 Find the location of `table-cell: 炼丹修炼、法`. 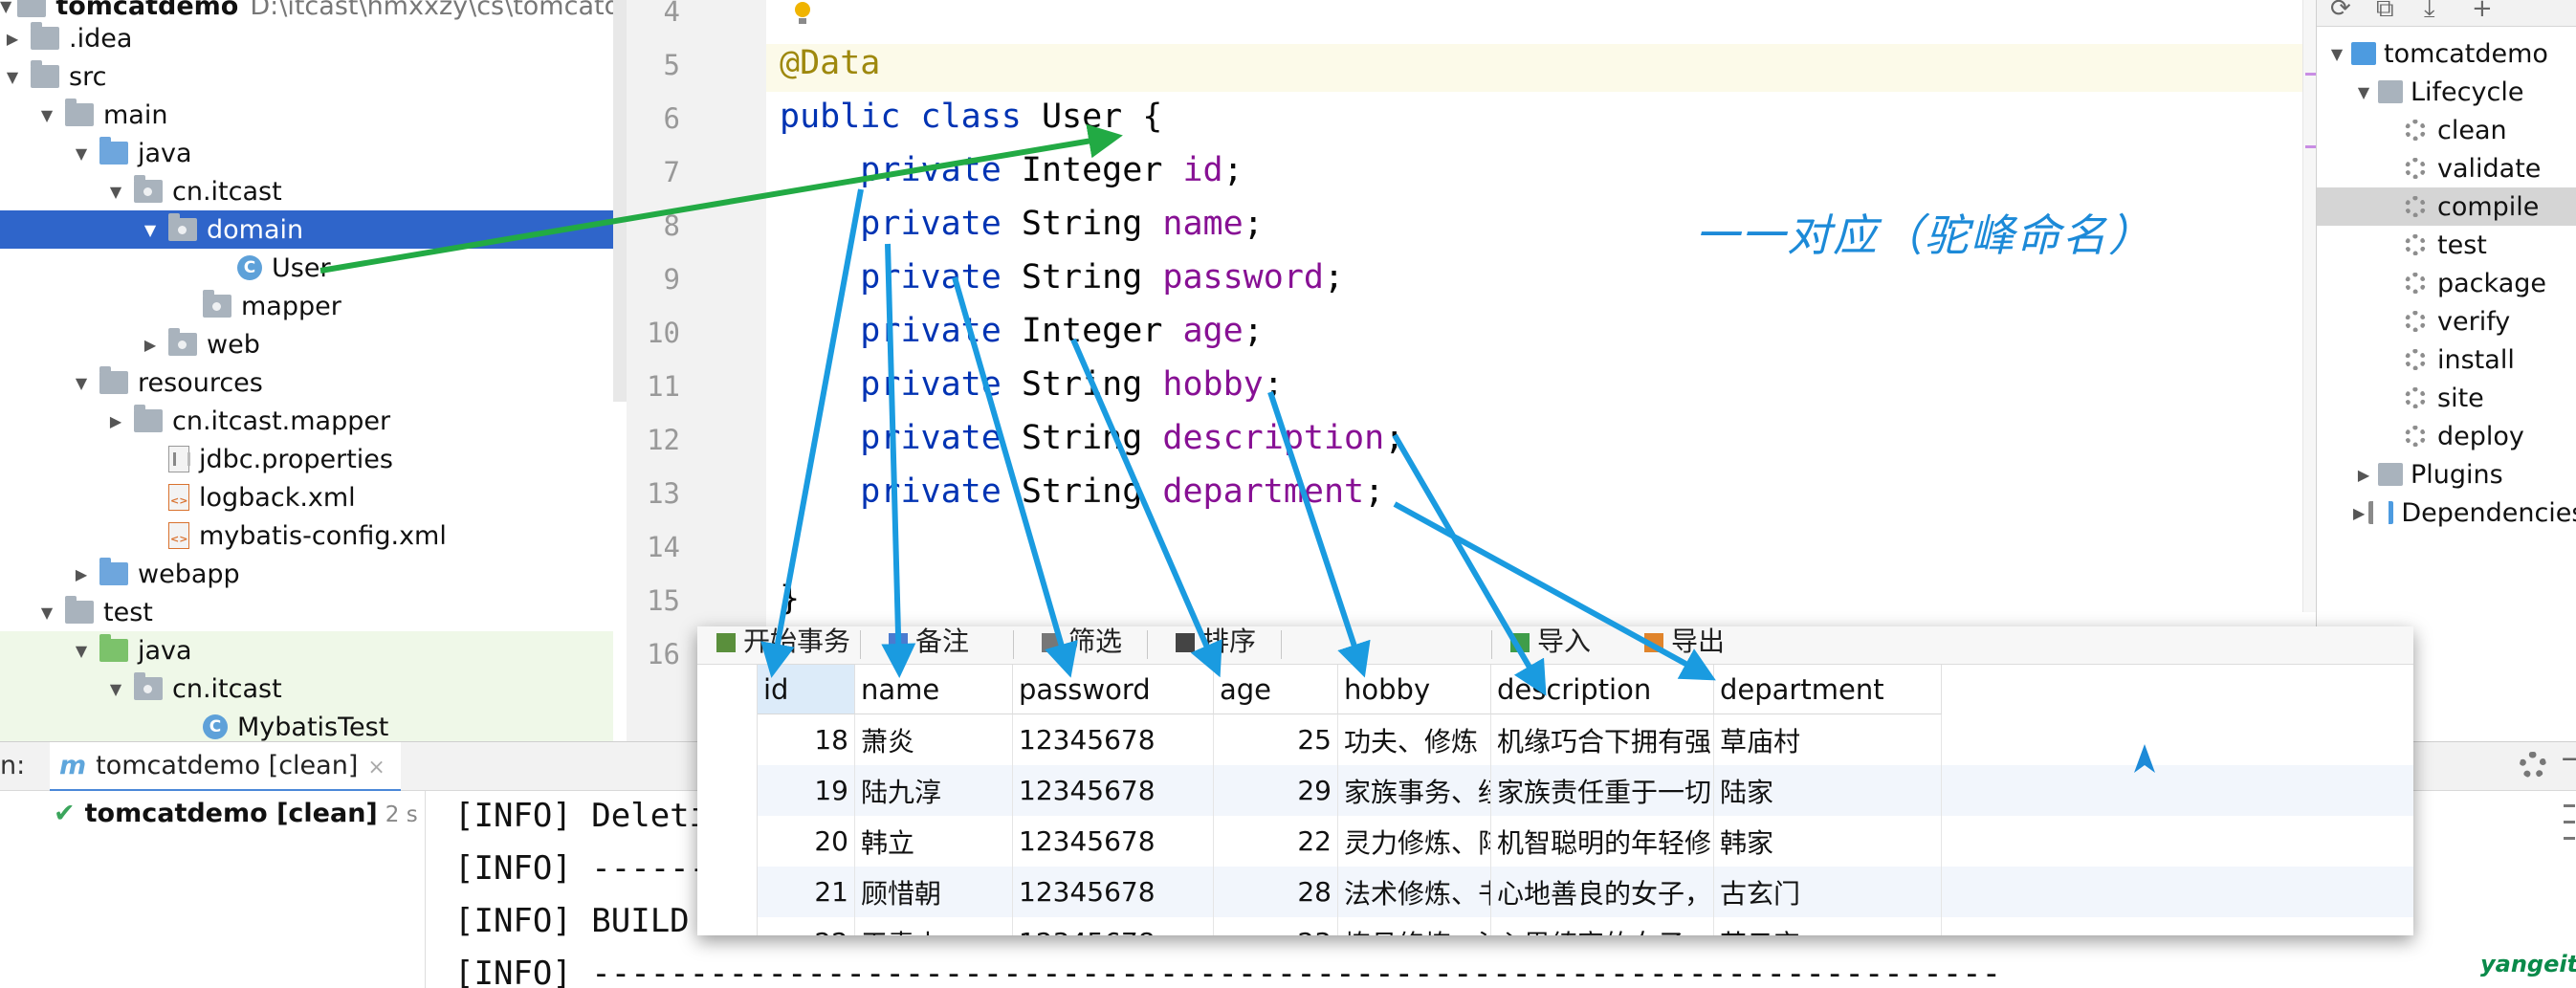

table-cell: 炼丹修炼、法 is located at coordinates (1414, 926).